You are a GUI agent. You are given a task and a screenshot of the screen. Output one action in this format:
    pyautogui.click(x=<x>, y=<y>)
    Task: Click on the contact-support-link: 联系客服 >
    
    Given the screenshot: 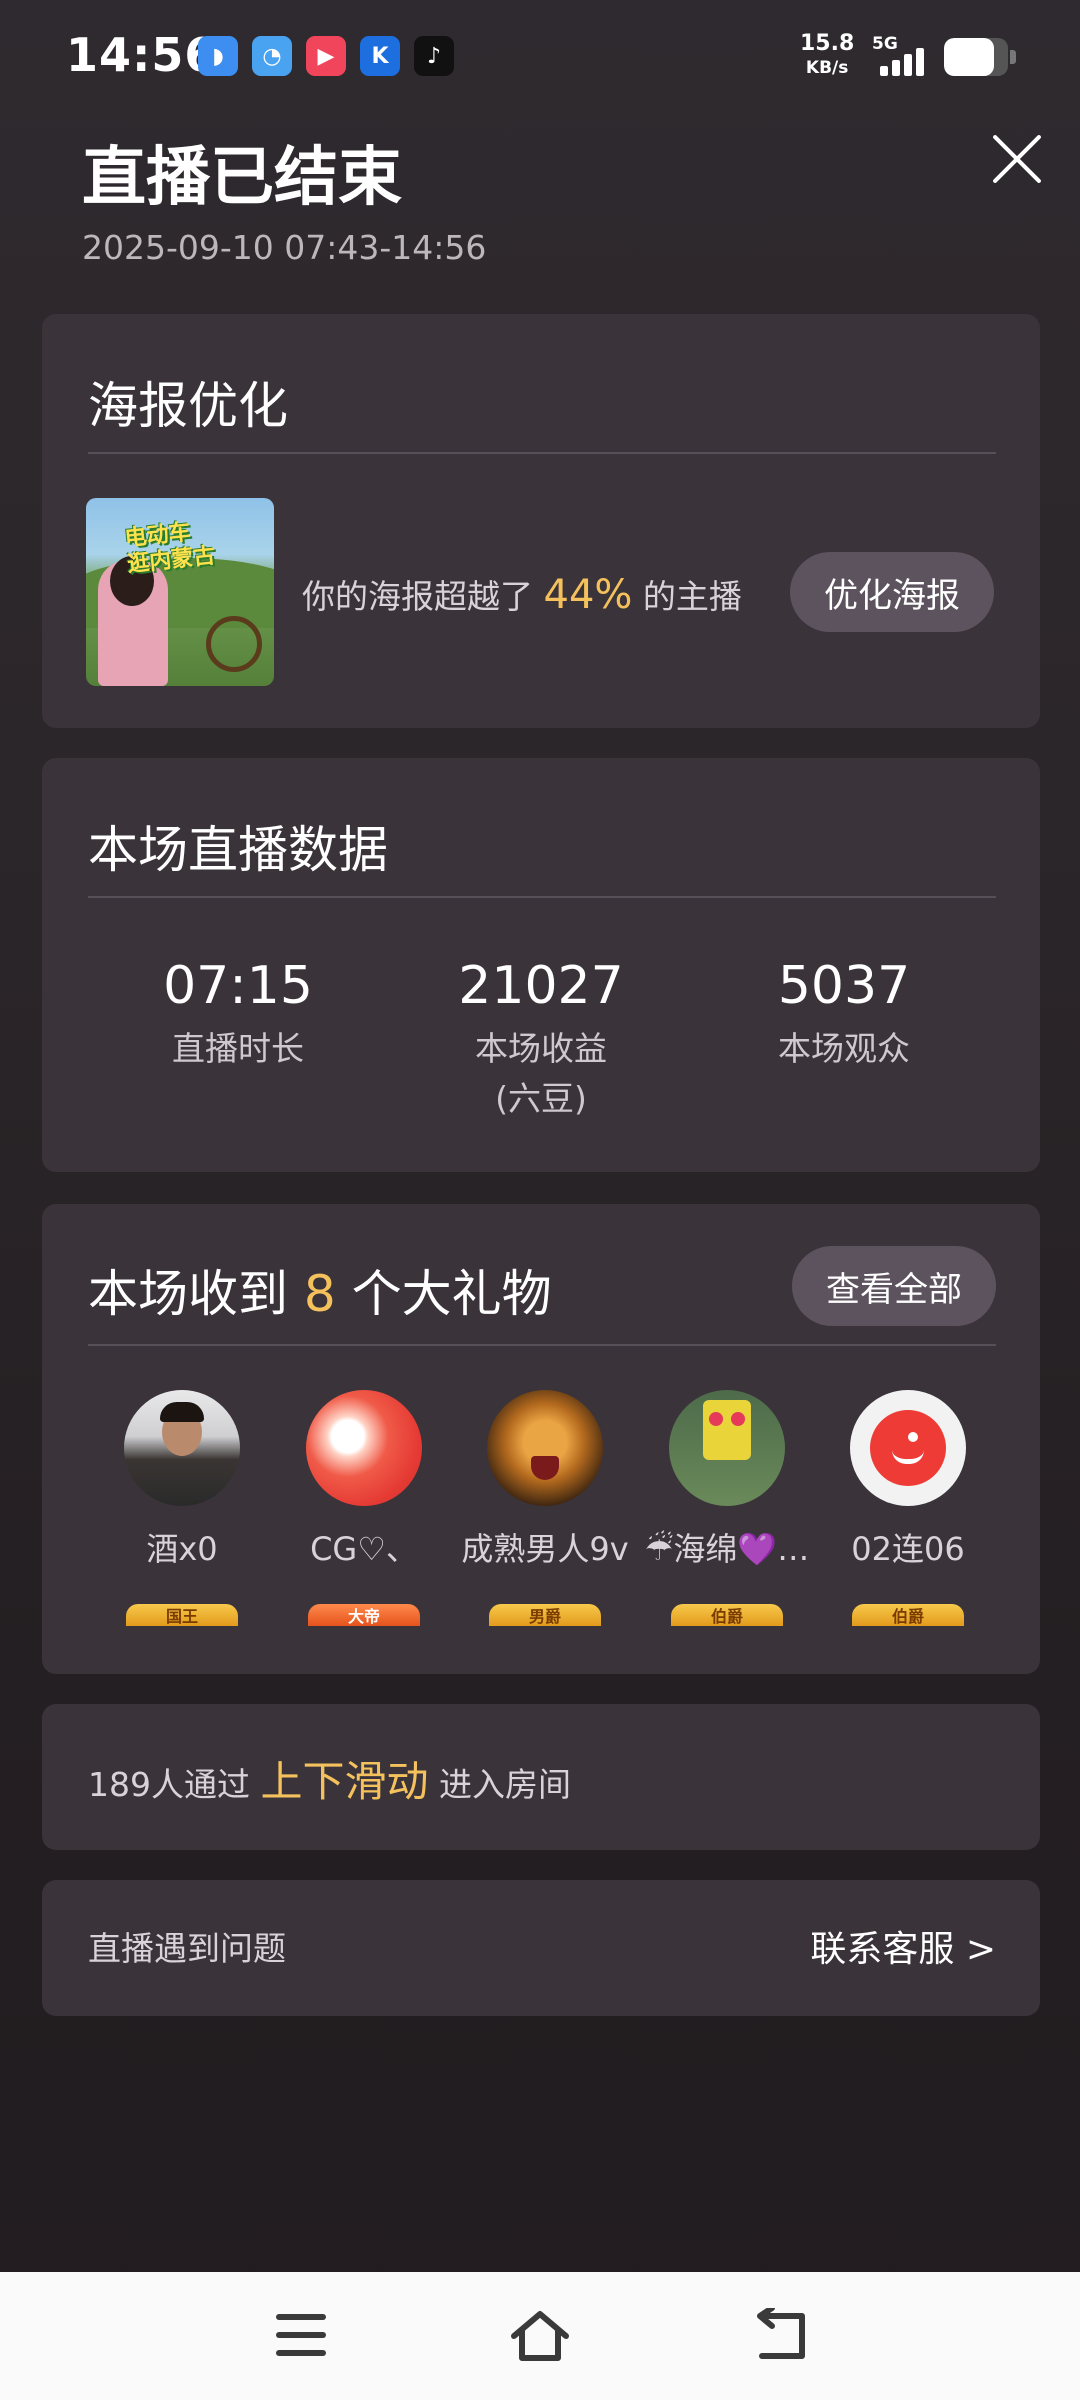 What is the action you would take?
    pyautogui.click(x=903, y=1946)
    